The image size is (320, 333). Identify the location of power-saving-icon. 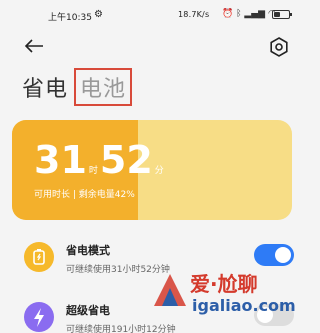
(39, 257).